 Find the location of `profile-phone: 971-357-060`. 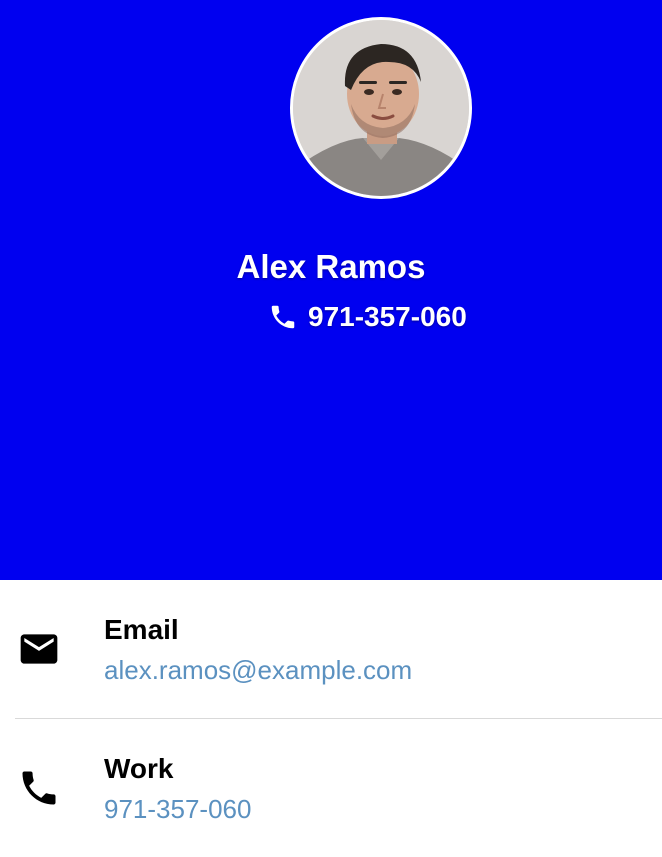

profile-phone: 971-357-060 is located at coordinates (367, 317).